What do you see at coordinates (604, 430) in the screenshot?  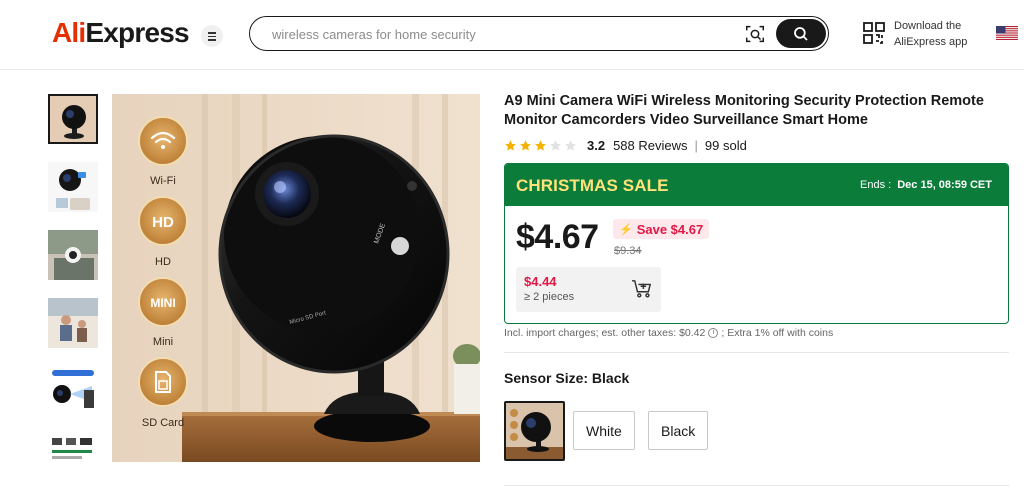 I see `variant-option-white: White` at bounding box center [604, 430].